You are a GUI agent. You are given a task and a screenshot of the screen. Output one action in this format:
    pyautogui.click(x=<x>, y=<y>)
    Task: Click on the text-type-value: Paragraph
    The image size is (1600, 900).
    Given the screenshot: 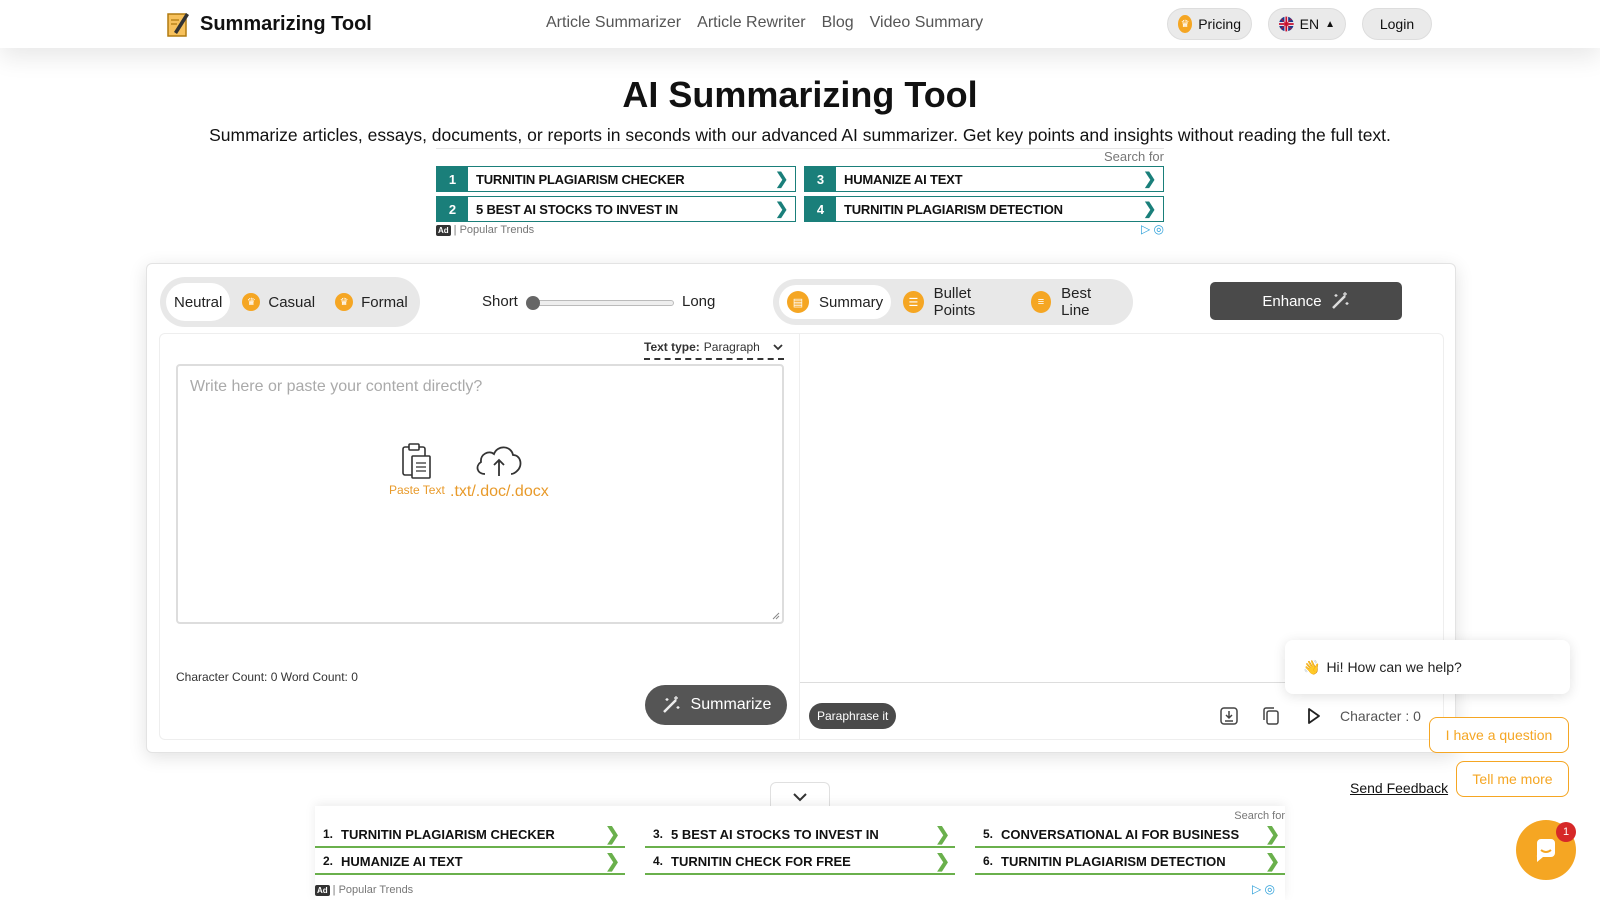 What is the action you would take?
    pyautogui.click(x=731, y=347)
    